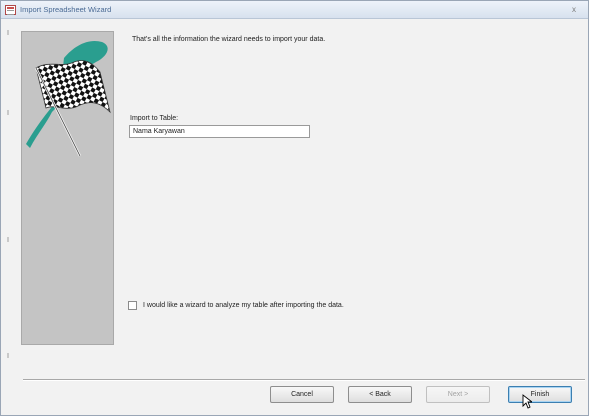  I want to click on analyze-checkbox, so click(132, 305).